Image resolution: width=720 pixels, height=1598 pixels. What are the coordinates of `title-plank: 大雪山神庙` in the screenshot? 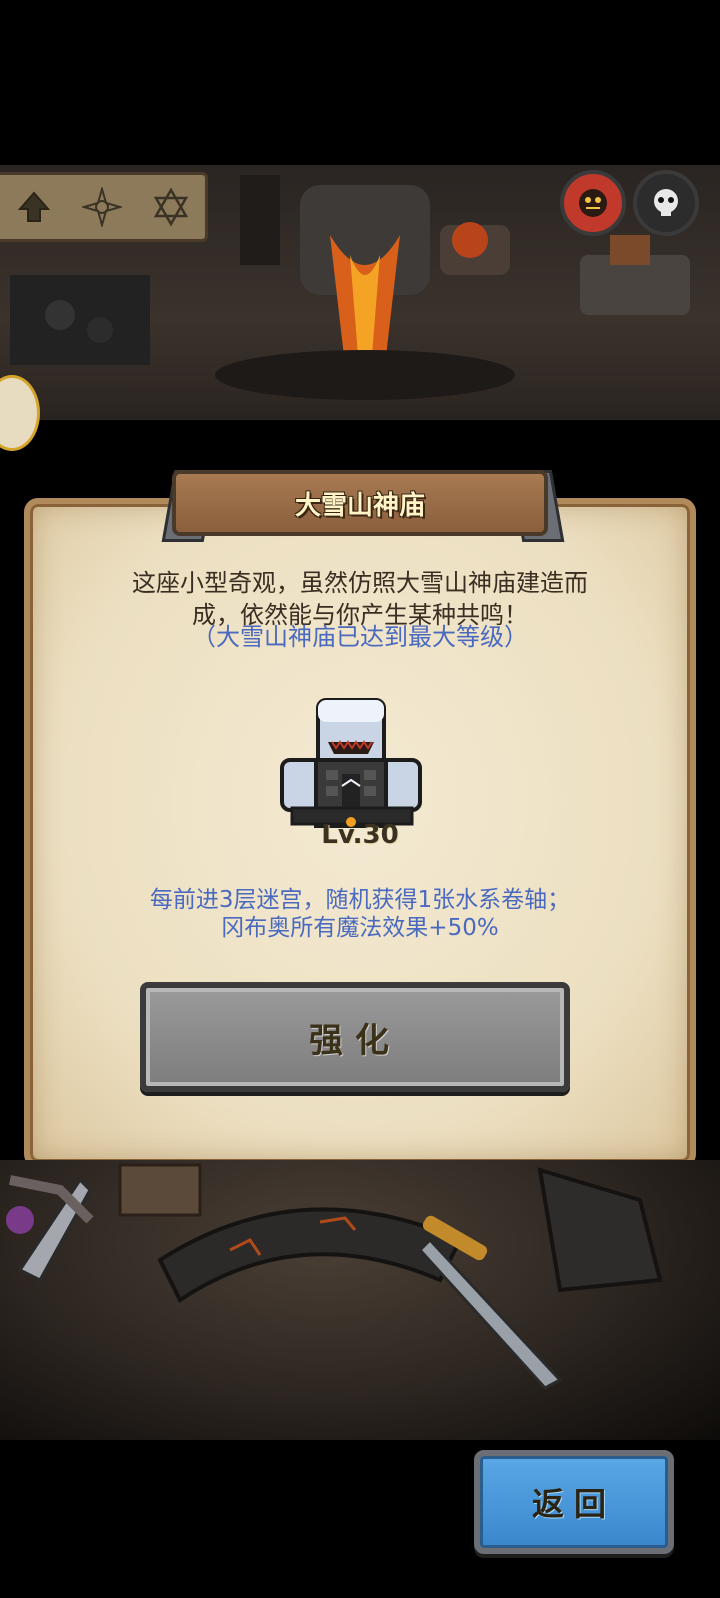 It's located at (360, 503).